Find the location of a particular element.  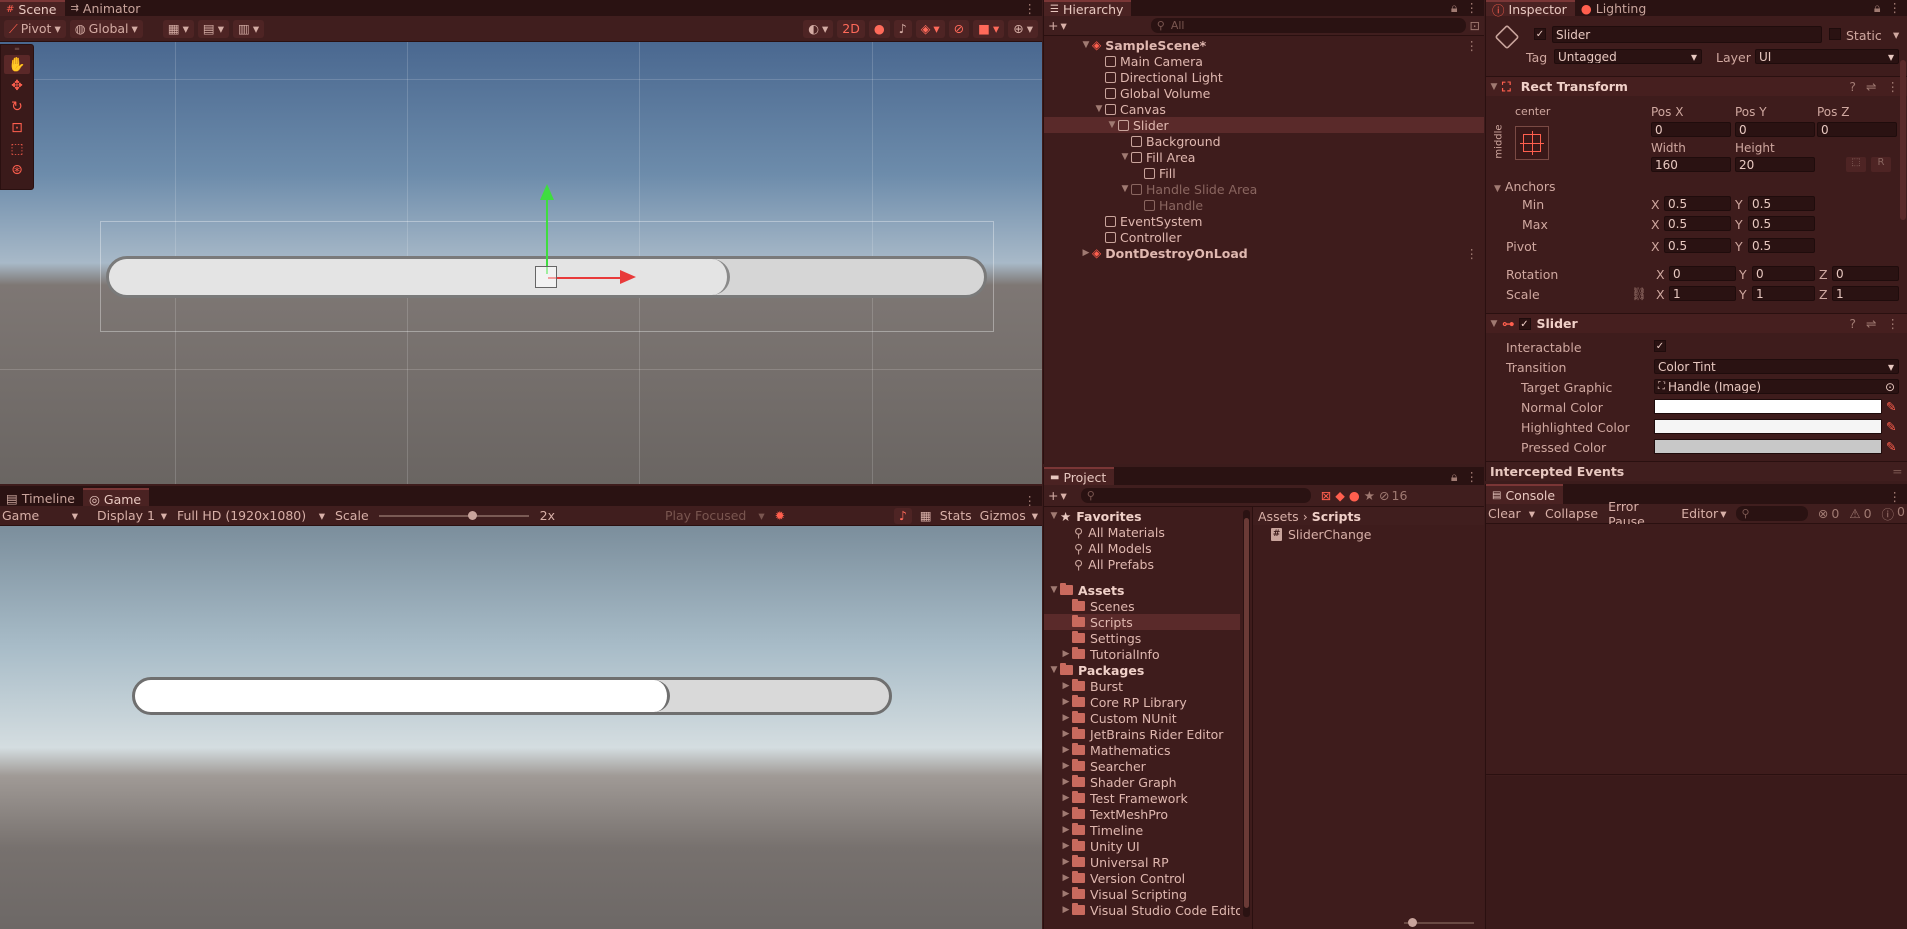

hierarchy-item: Main Camera is located at coordinates (1264, 61).